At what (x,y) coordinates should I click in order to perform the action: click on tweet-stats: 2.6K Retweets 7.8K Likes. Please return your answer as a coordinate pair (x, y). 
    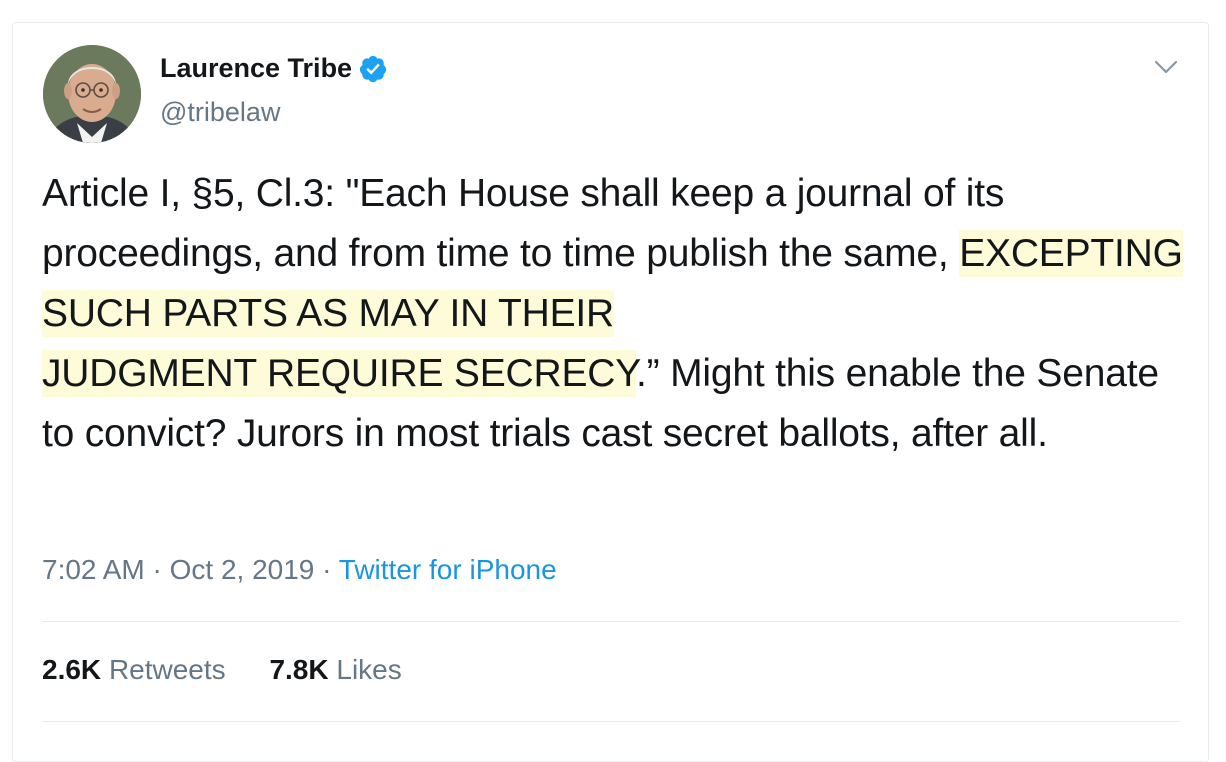
    Looking at the image, I should click on (222, 670).